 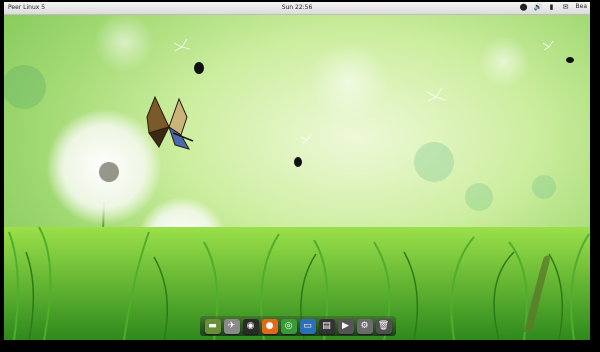 I want to click on clapperboard-icon: ▤, so click(x=326, y=326).